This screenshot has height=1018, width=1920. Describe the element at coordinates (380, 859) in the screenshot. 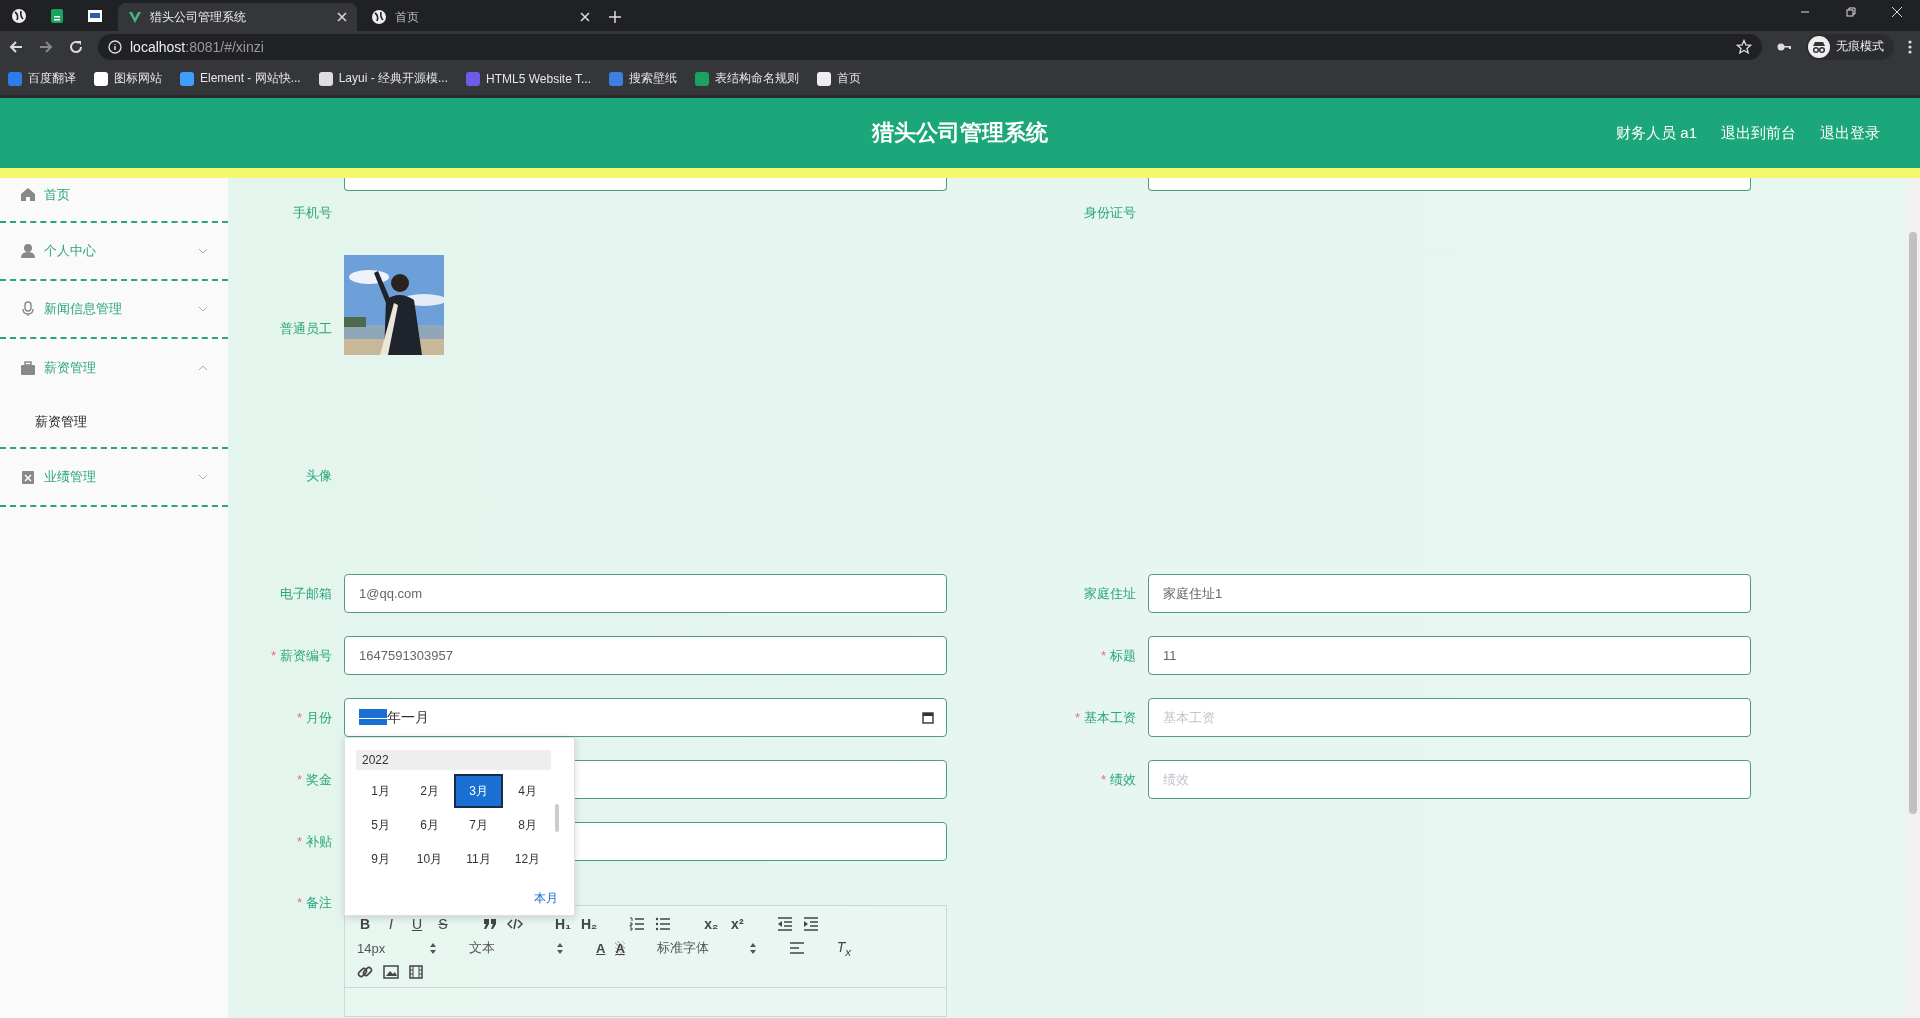

I see `month-option: 9月` at that location.